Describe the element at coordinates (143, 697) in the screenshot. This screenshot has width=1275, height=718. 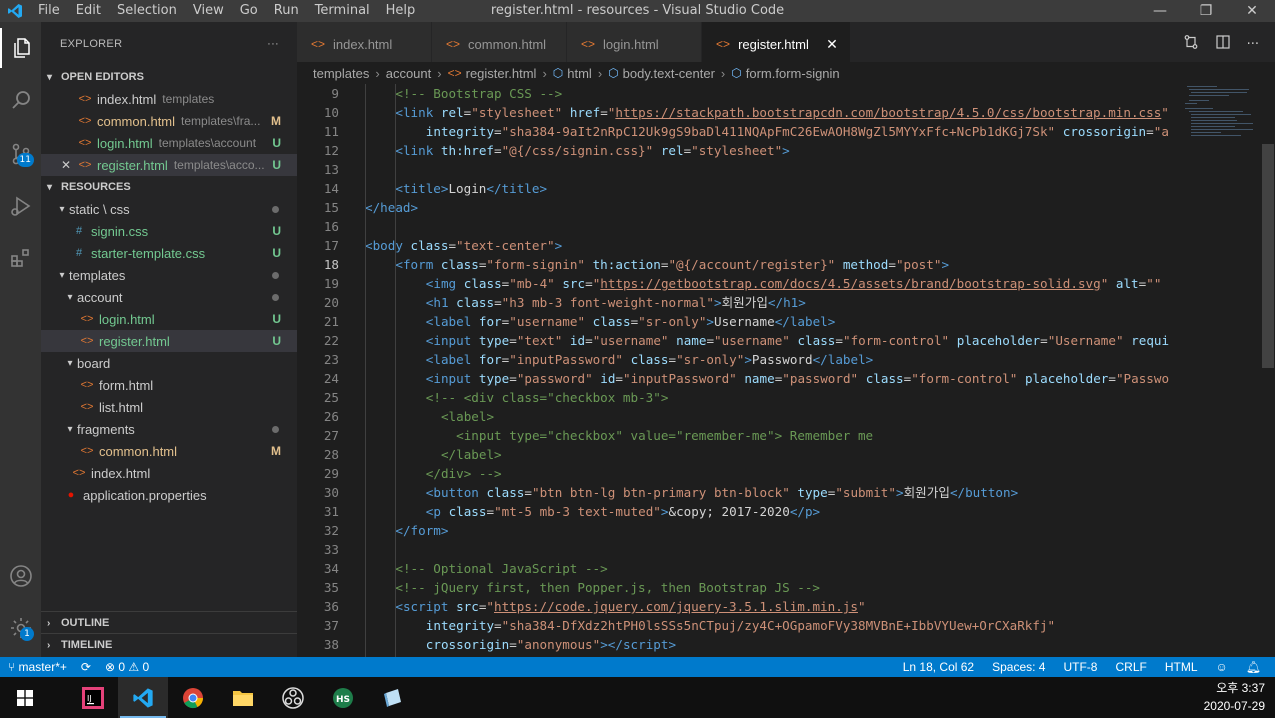
I see `vscode-icon` at that location.